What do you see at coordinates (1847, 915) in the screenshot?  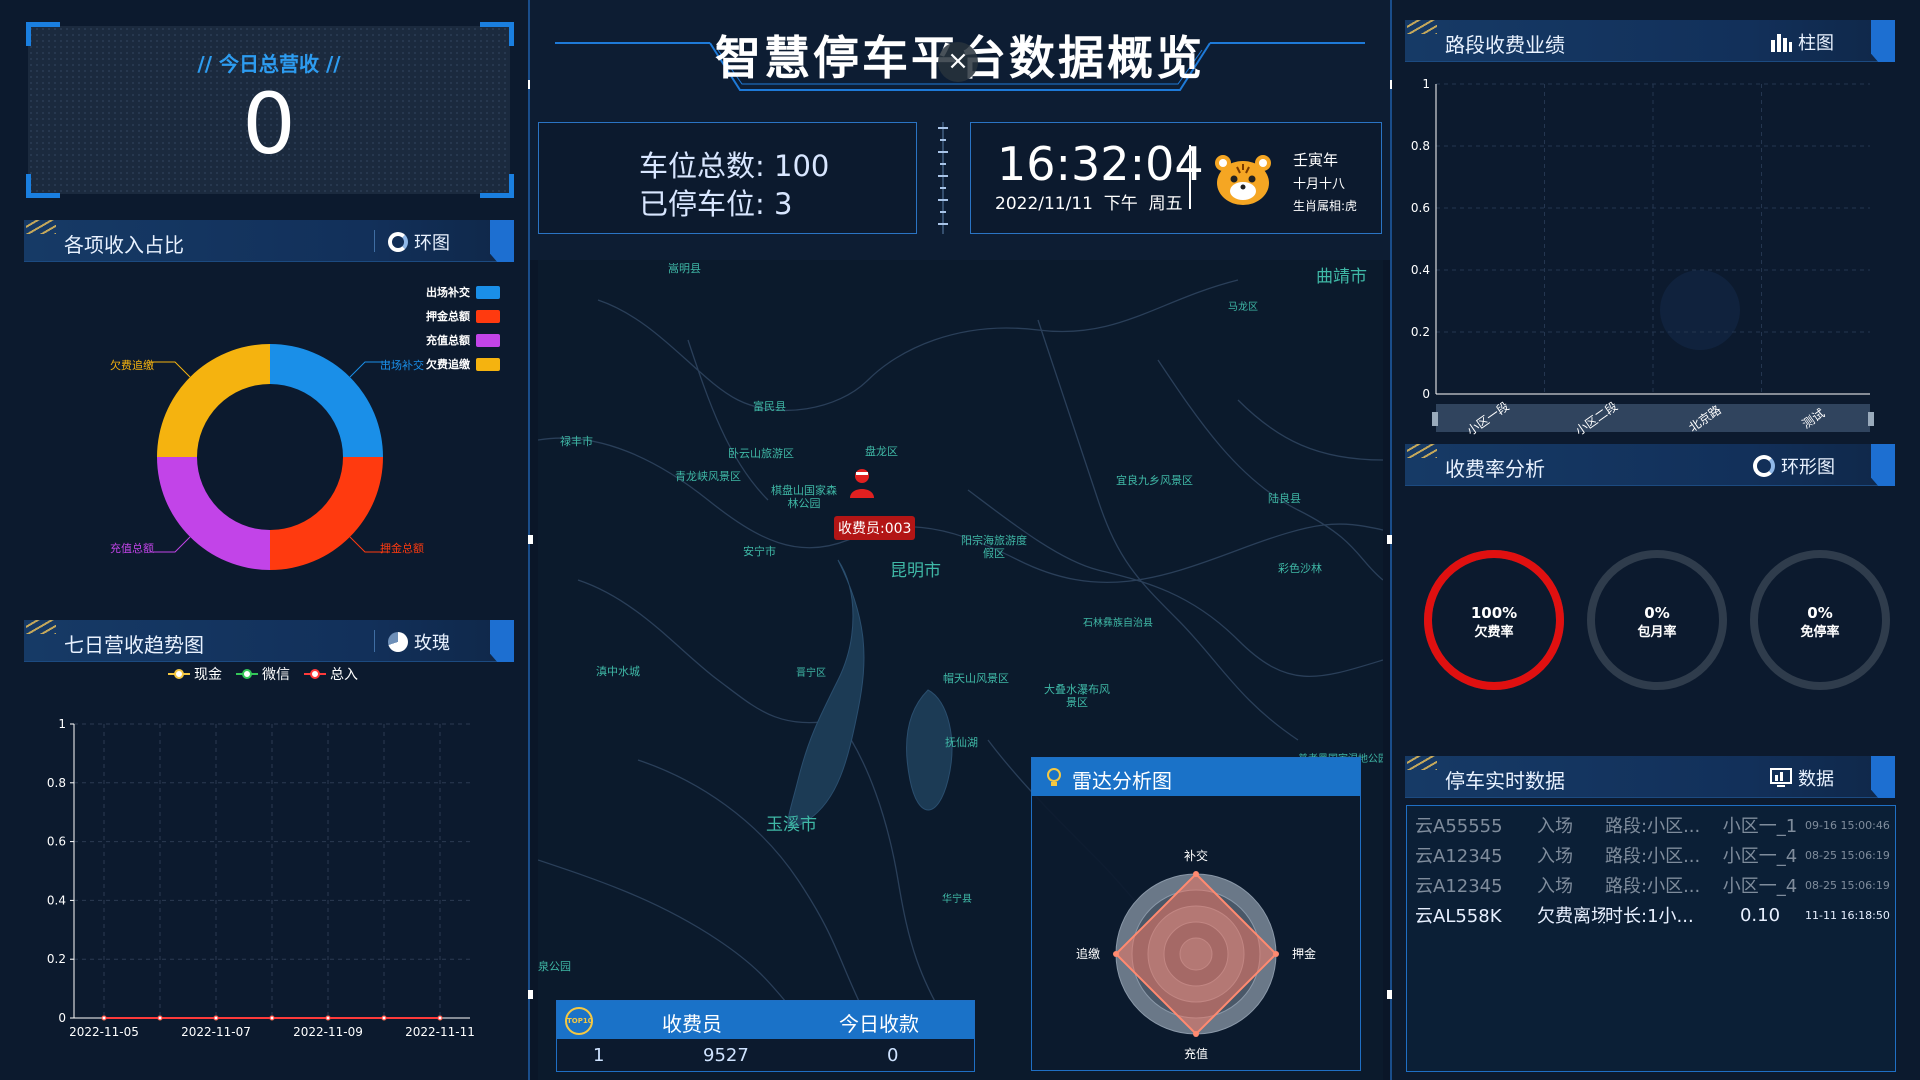 I see `table-cell: 11-11 16:18:50` at bounding box center [1847, 915].